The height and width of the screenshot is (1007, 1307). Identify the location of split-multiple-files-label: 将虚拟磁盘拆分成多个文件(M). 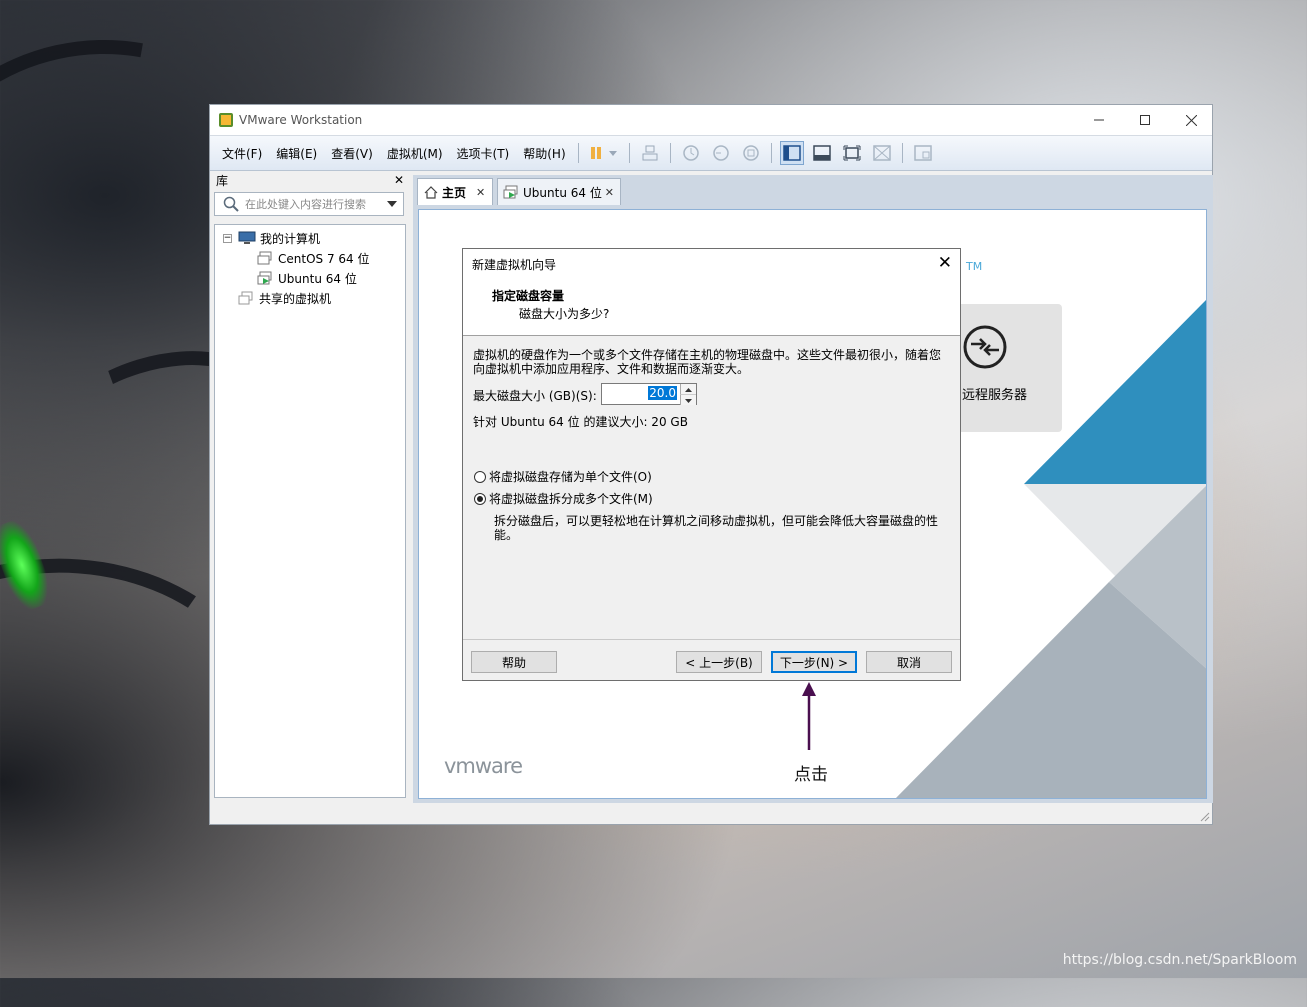
(571, 499).